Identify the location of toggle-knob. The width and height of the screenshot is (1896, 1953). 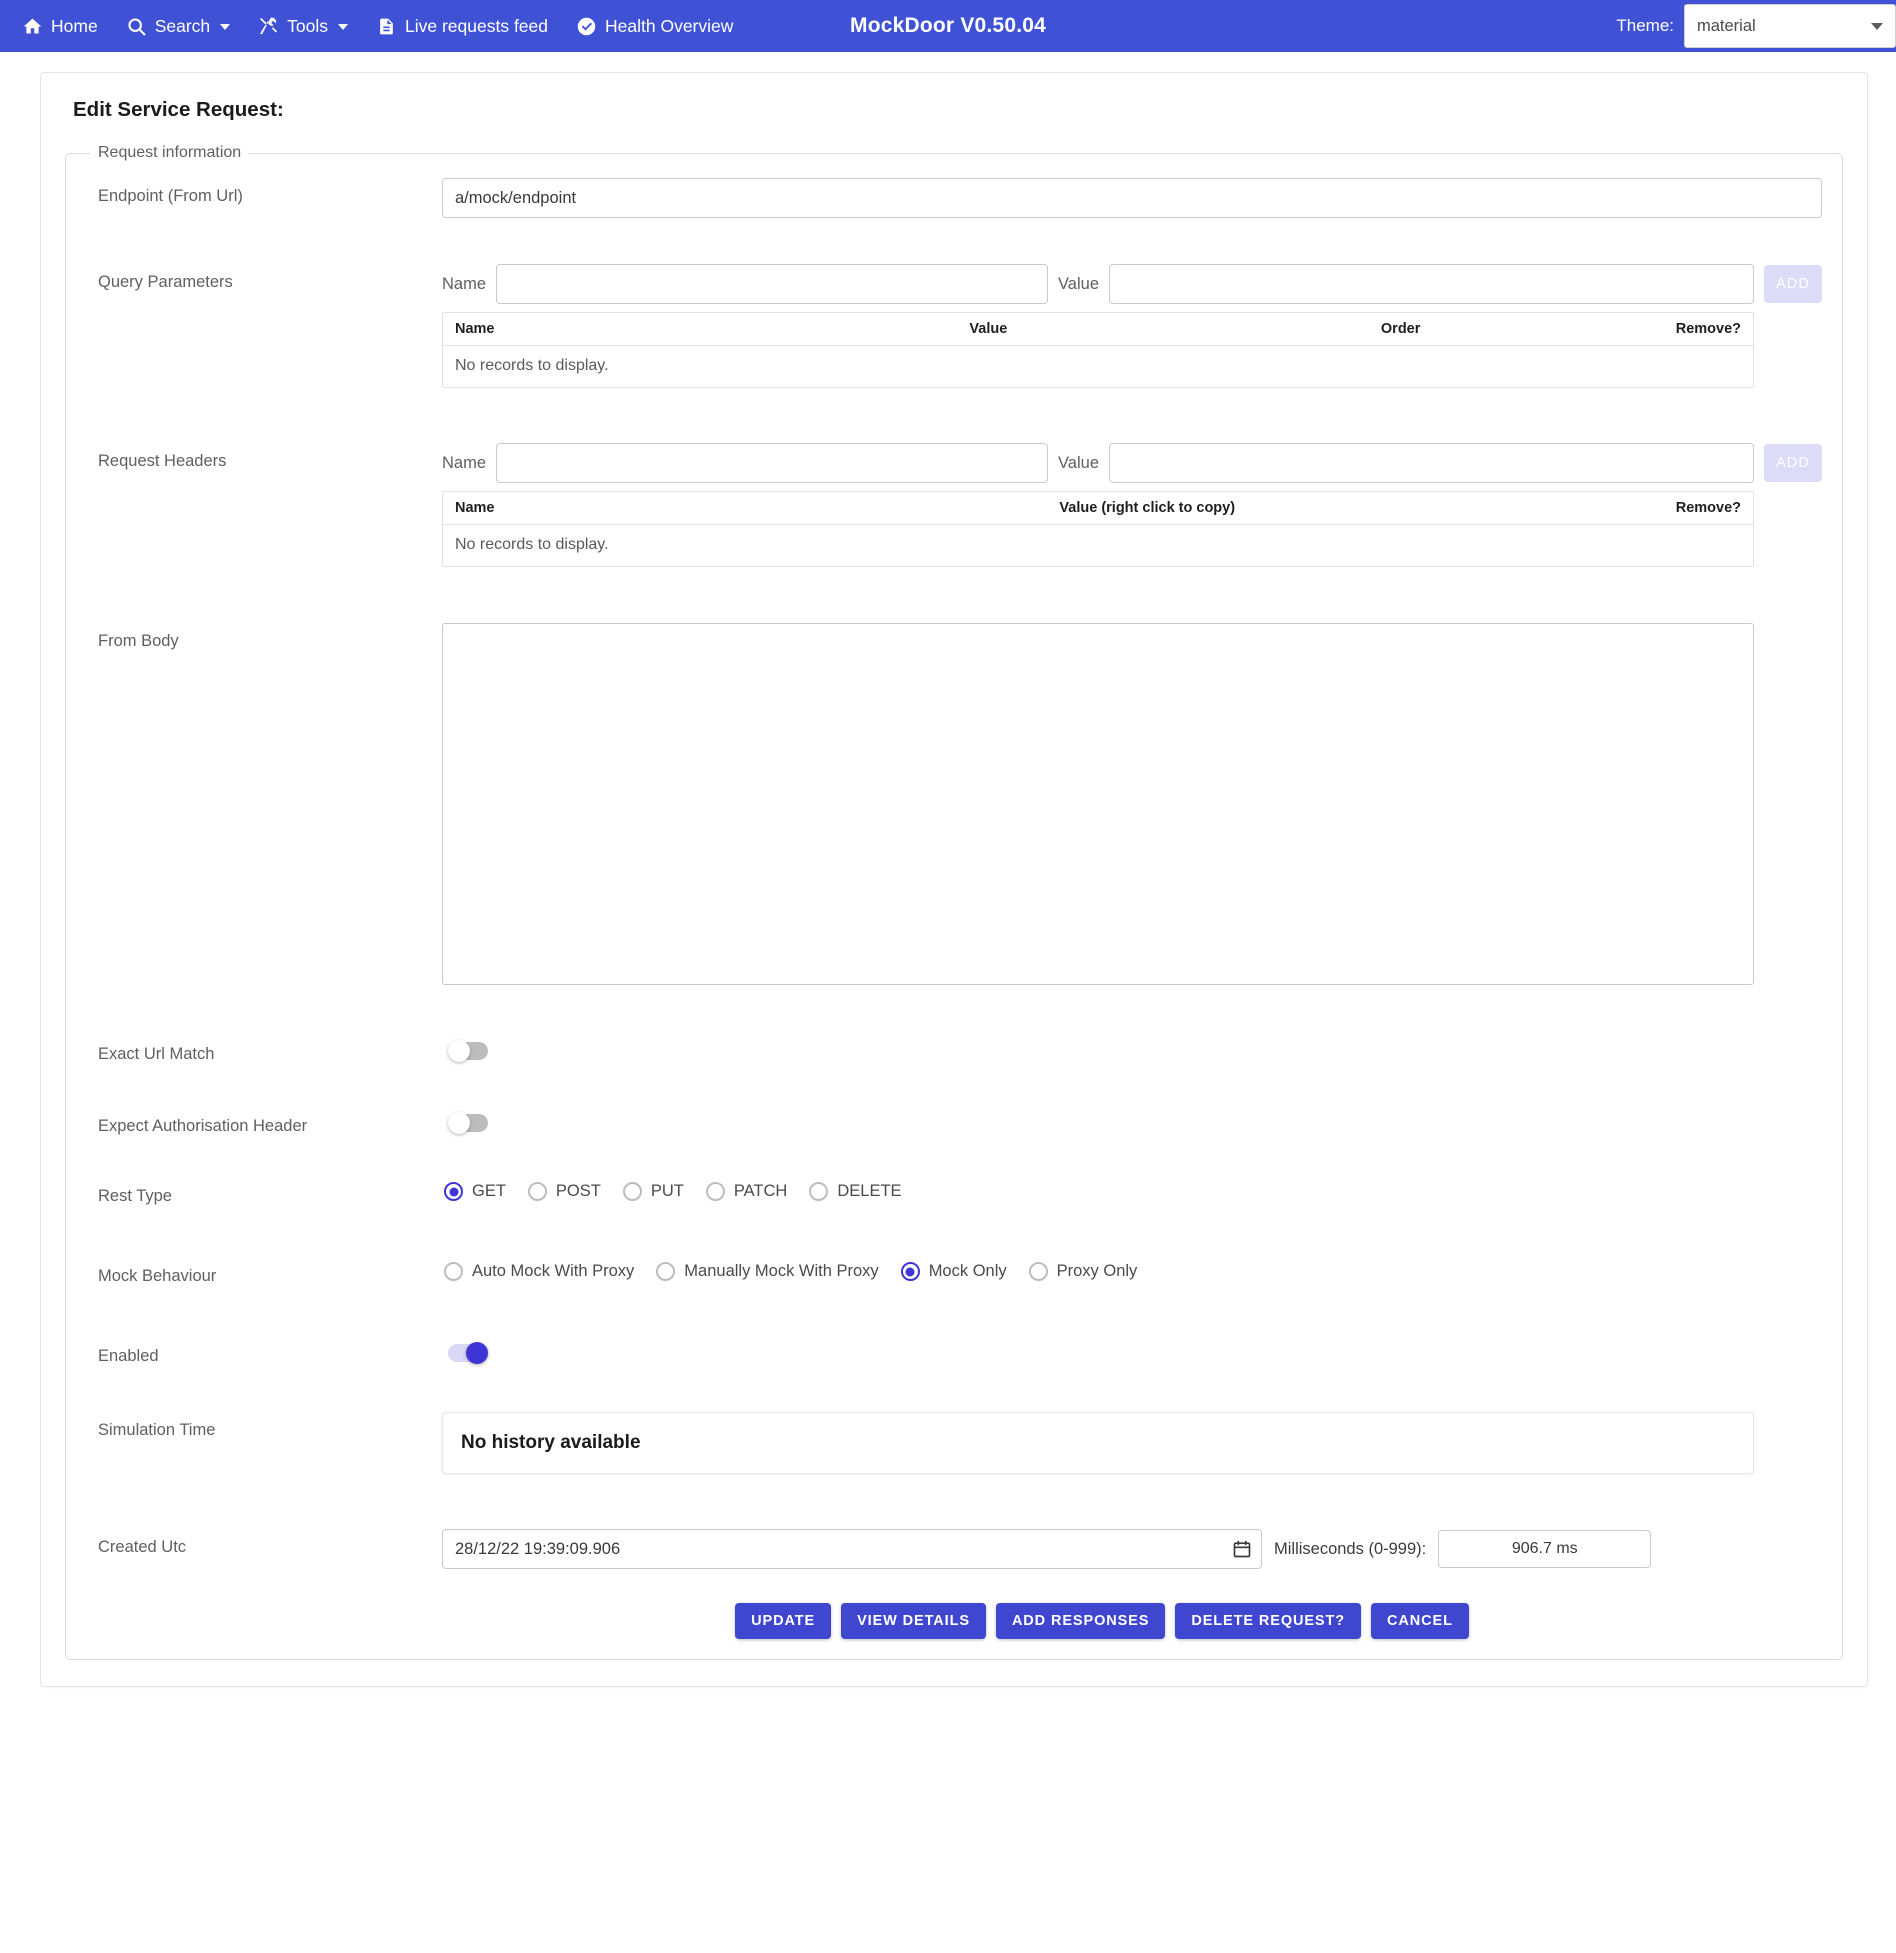
(459, 1123).